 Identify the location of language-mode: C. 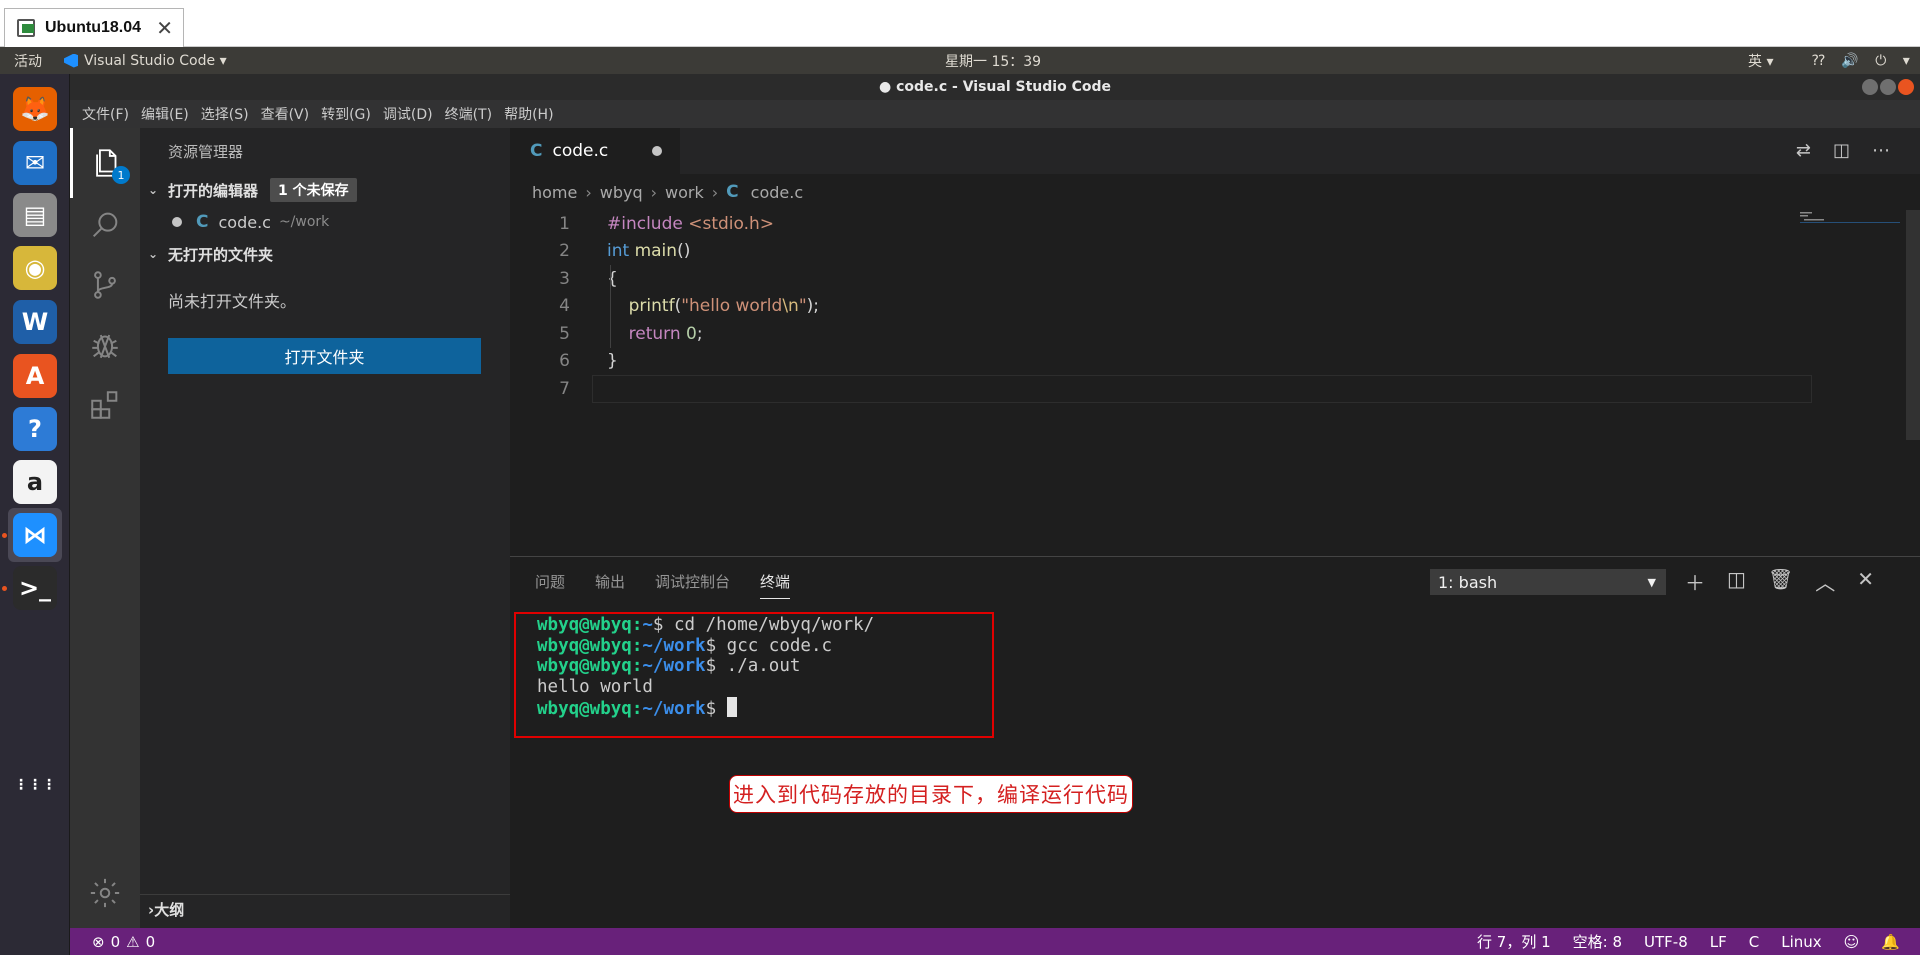
(1754, 942).